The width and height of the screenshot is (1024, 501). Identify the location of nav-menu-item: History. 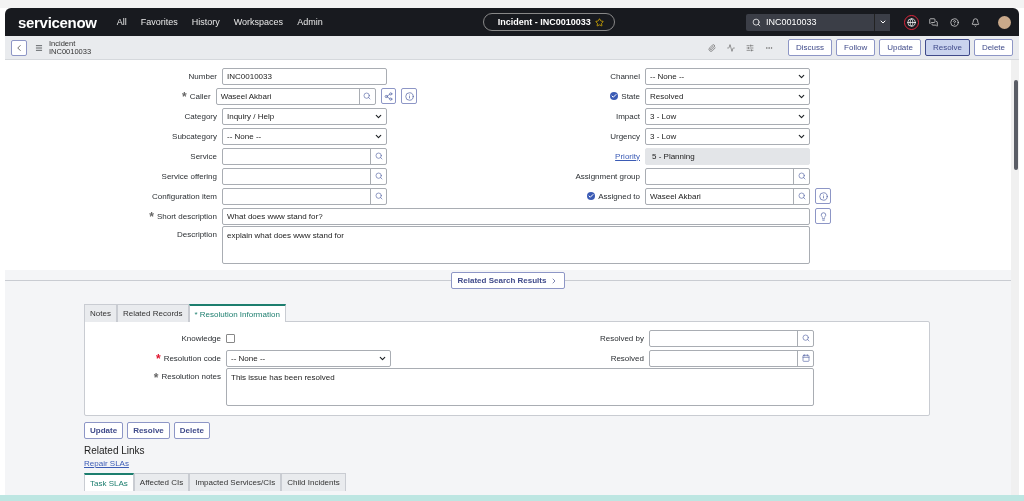
(205, 22).